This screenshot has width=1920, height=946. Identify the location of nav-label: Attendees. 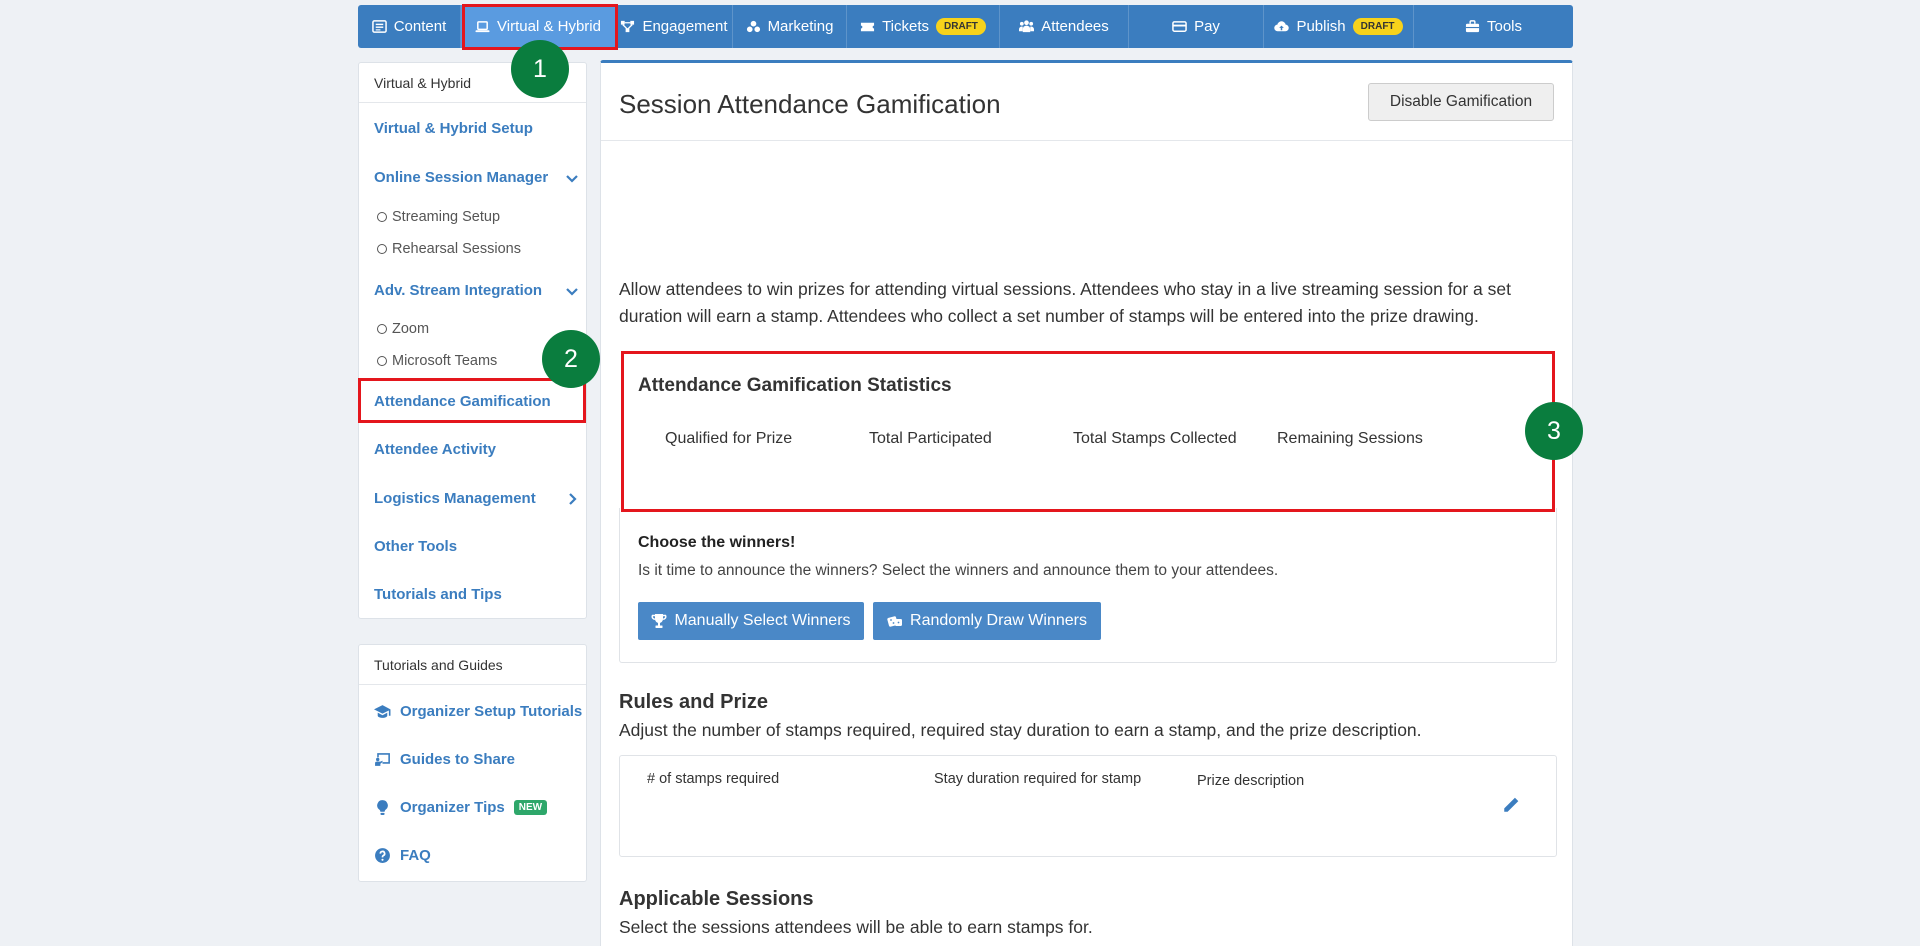
(1075, 26).